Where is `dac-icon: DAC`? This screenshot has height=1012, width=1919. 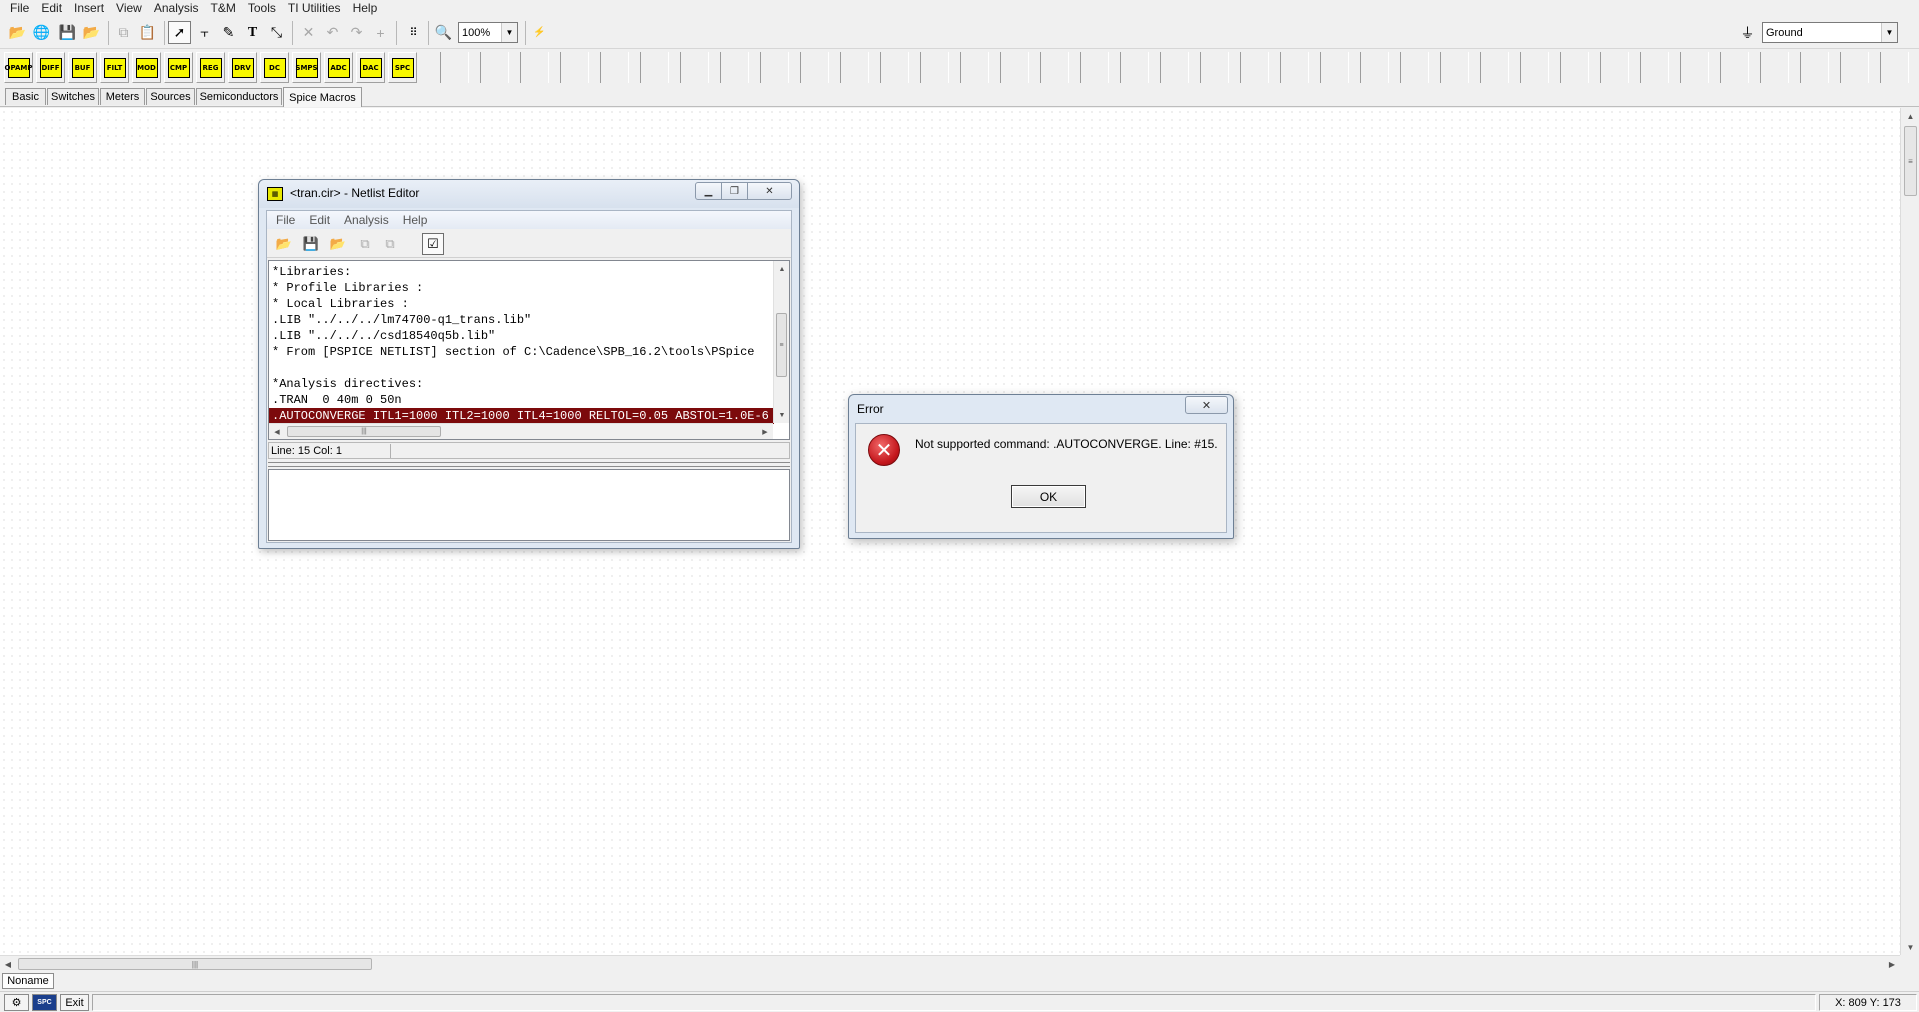
dac-icon: DAC is located at coordinates (370, 67).